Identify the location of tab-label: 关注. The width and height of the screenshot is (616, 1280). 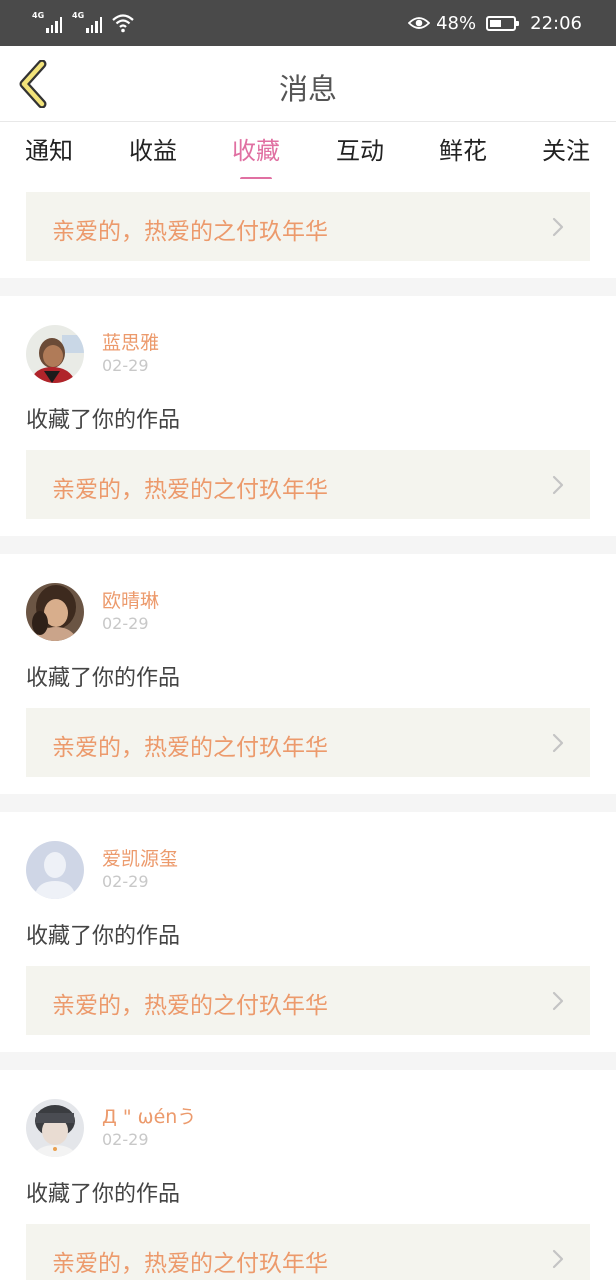
(566, 151).